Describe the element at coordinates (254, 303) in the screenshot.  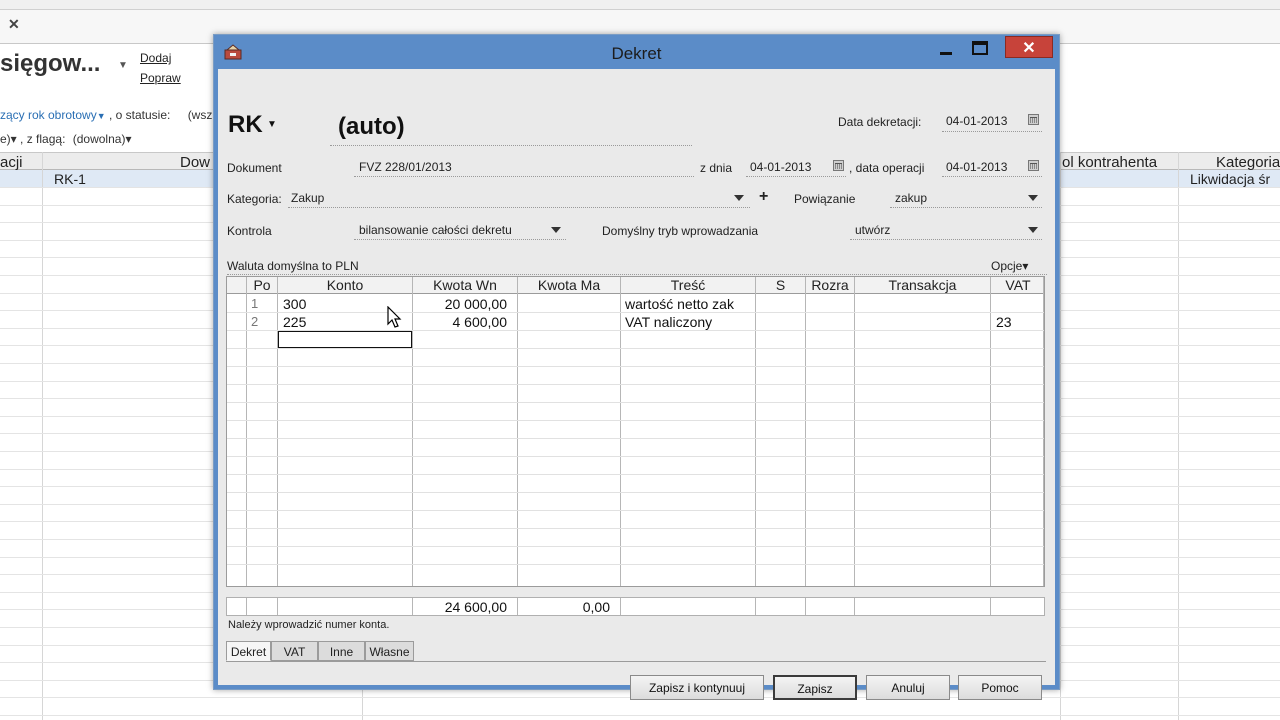
I see `cell-po: 1` at that location.